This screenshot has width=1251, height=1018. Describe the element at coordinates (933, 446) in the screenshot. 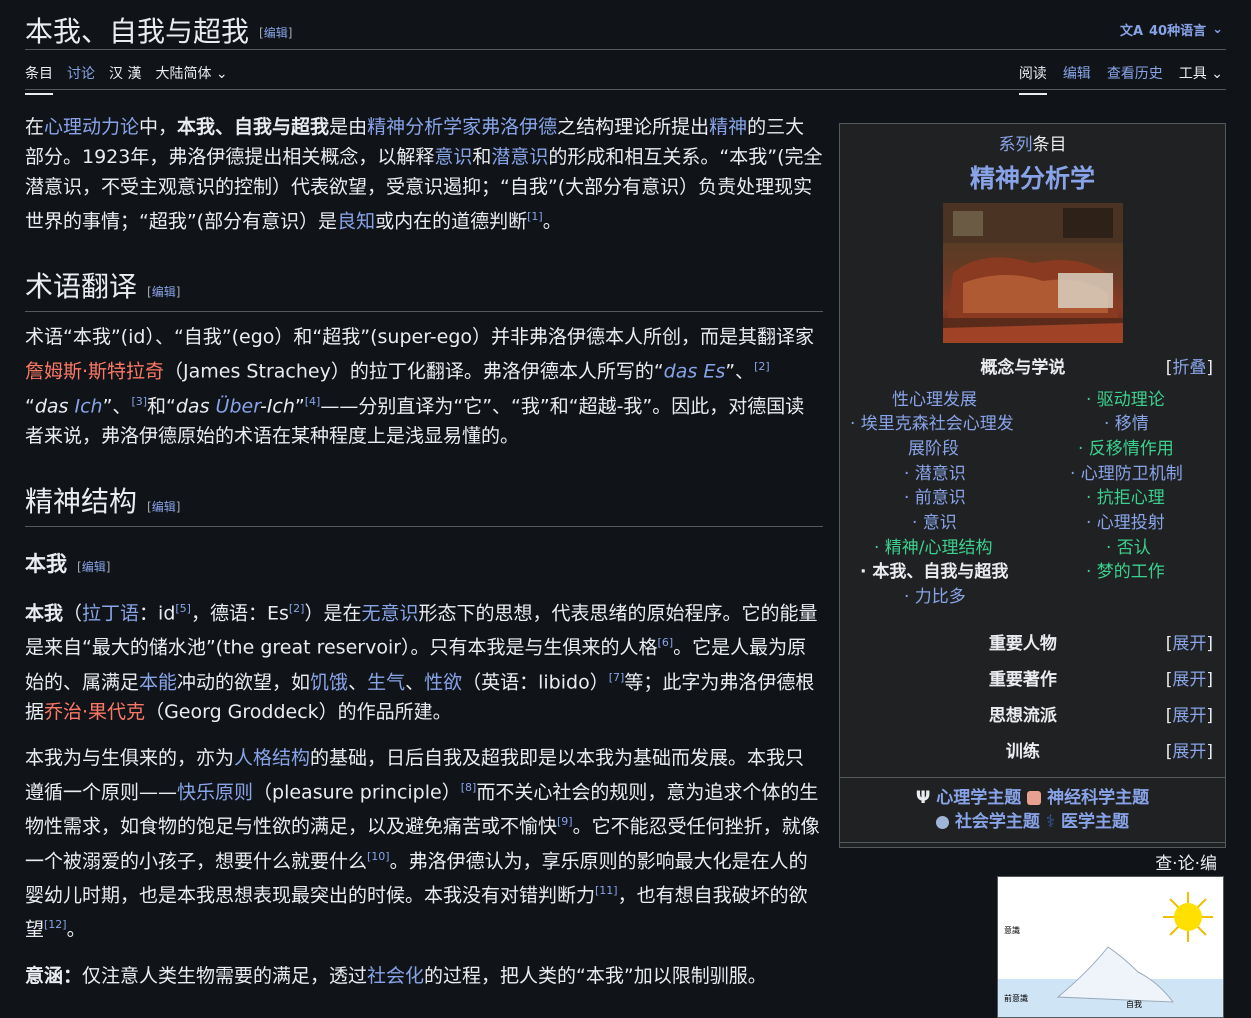

I see `list-item: 展阶段` at that location.